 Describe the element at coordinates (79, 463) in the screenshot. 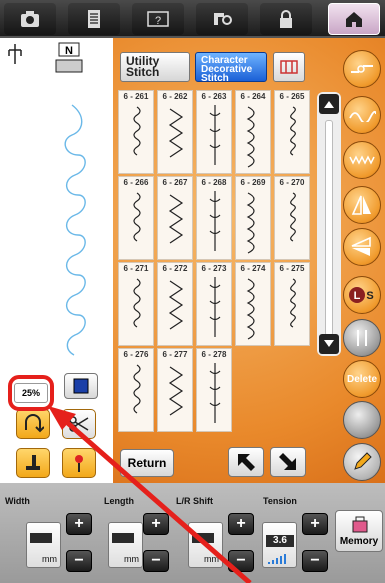

I see `pivot-button` at that location.